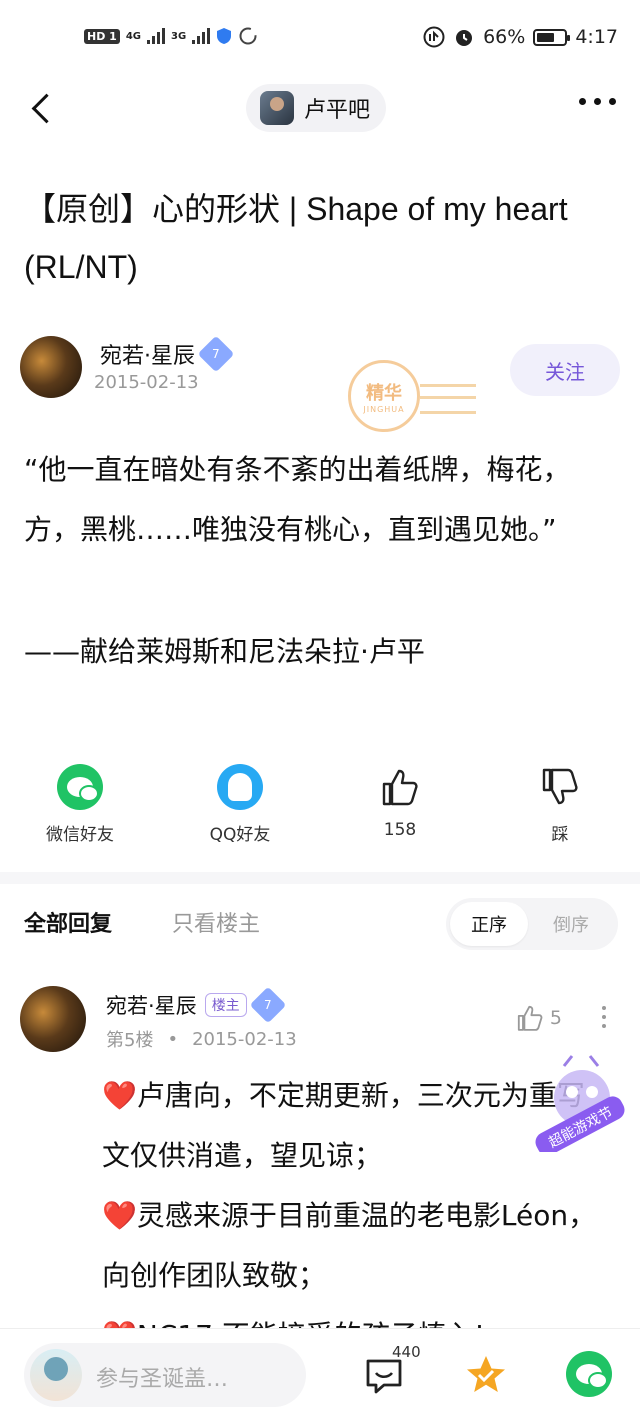  I want to click on author-name: 宛若·星辰, so click(147, 354).